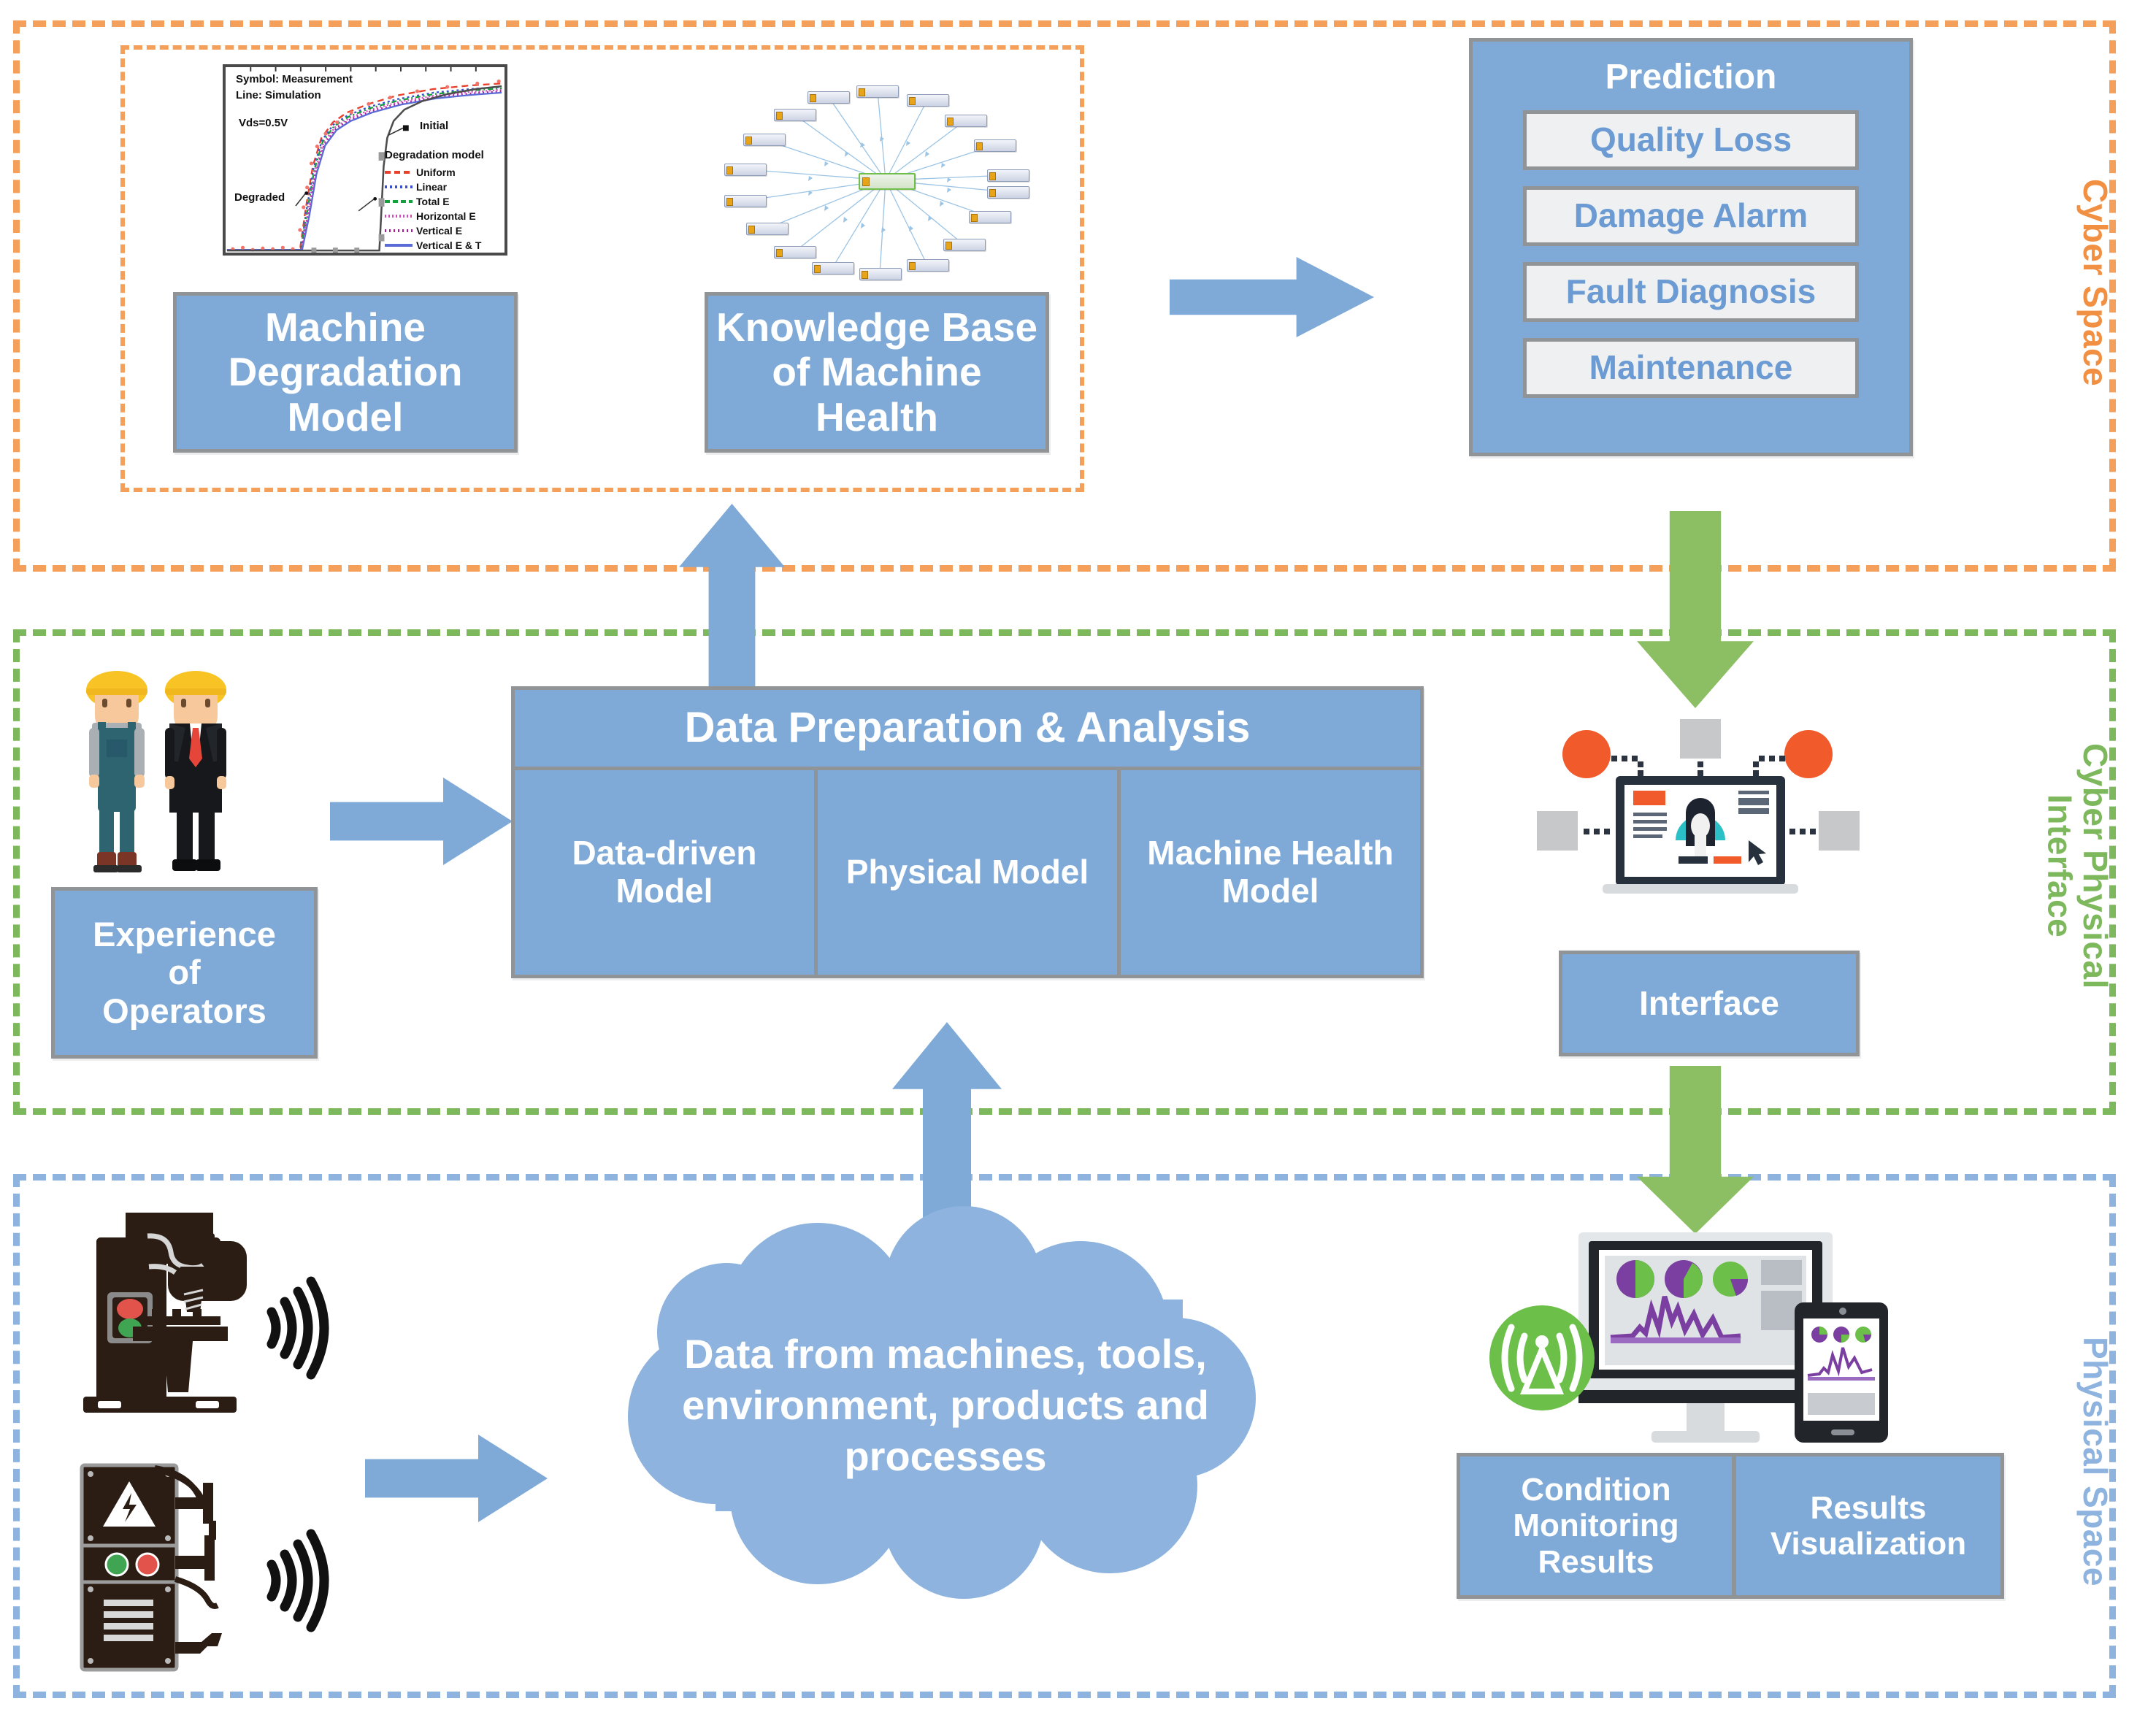  I want to click on degradation-label-line1: Machine, so click(345, 327).